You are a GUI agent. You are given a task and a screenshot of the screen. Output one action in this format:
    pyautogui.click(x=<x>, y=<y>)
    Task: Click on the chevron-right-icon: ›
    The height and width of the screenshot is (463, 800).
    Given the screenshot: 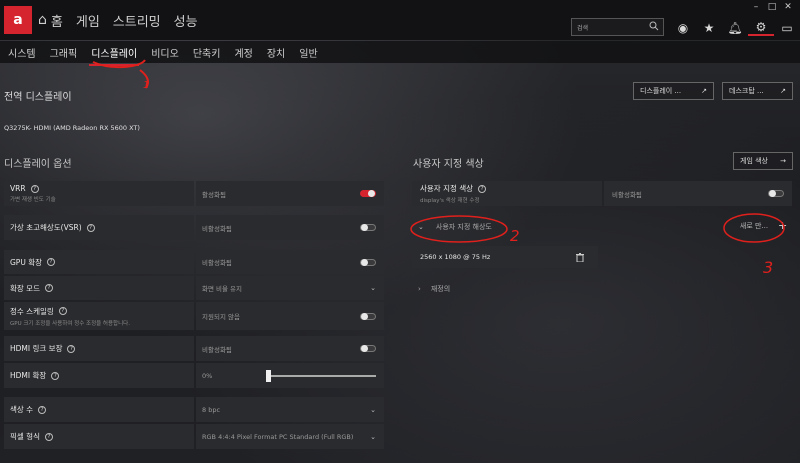 What is the action you would take?
    pyautogui.click(x=419, y=289)
    